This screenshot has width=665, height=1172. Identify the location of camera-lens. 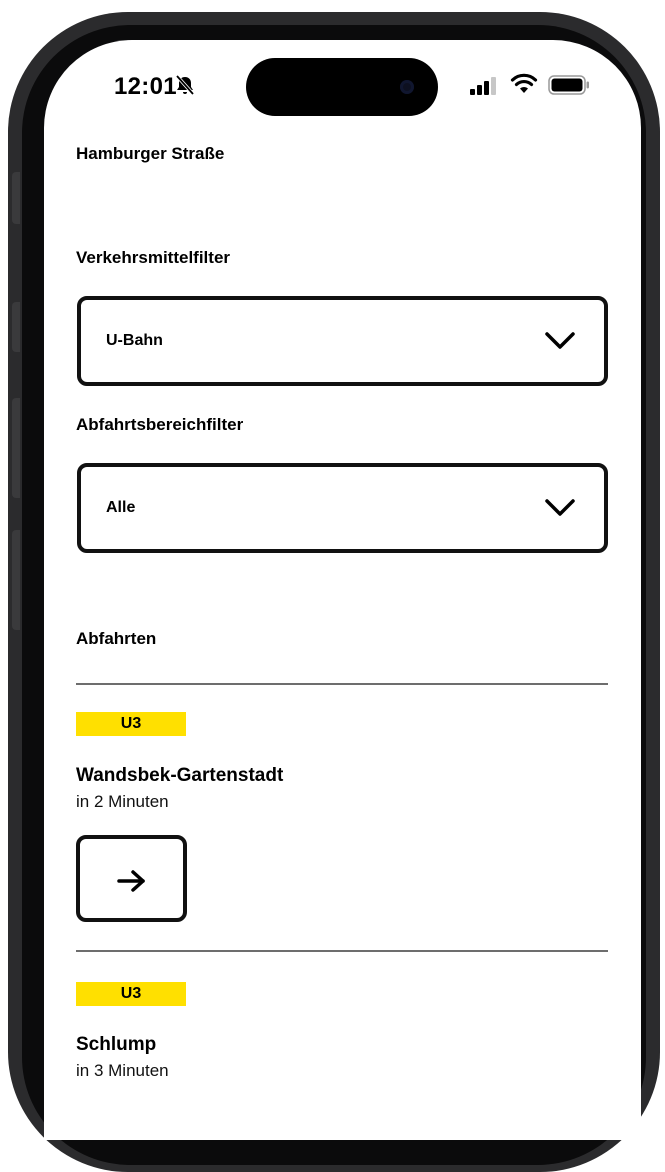
(407, 87).